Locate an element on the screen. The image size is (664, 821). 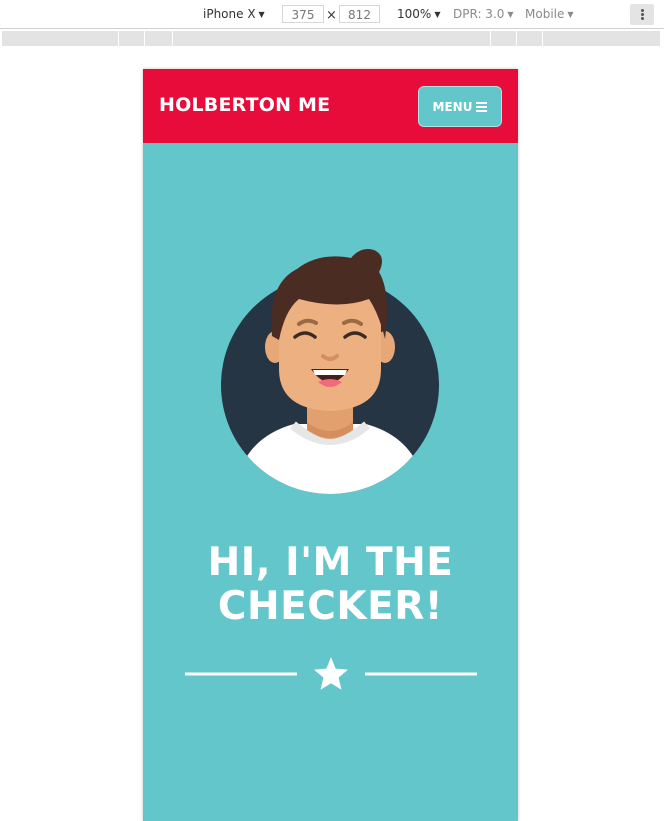
hero-headline: HI, I'M THE CHECKER! is located at coordinates (330, 585).